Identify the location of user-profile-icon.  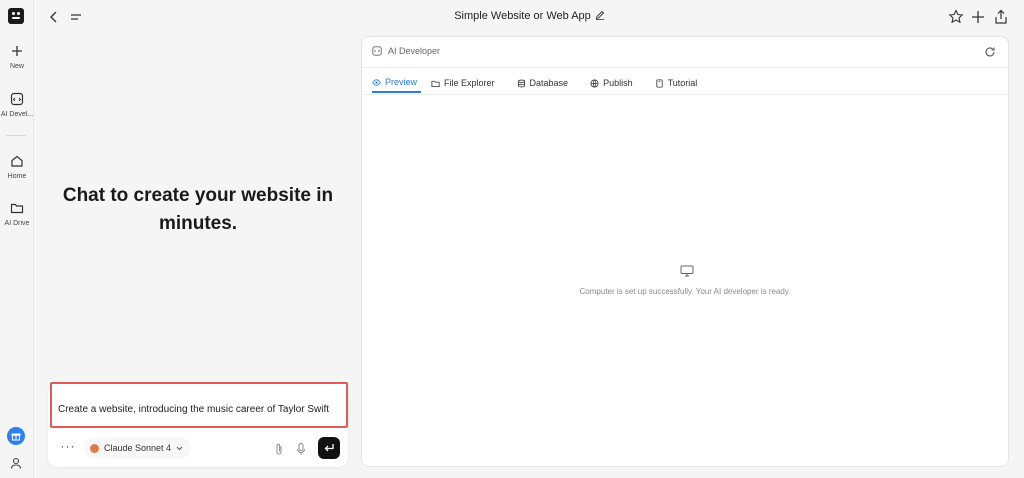
(16, 463).